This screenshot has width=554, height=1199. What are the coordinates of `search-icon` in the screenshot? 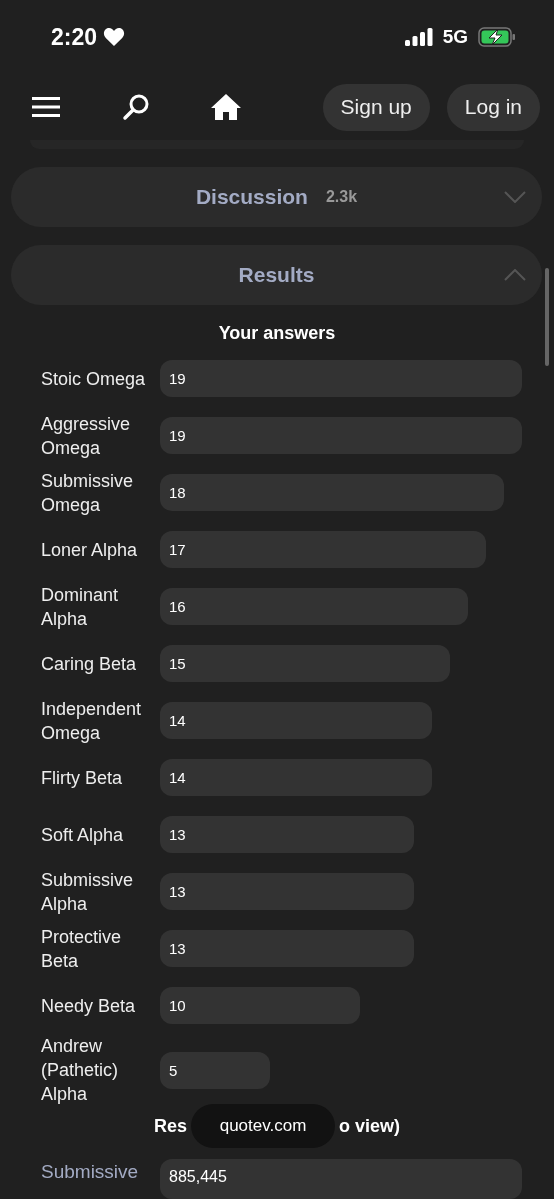 It's located at (136, 107).